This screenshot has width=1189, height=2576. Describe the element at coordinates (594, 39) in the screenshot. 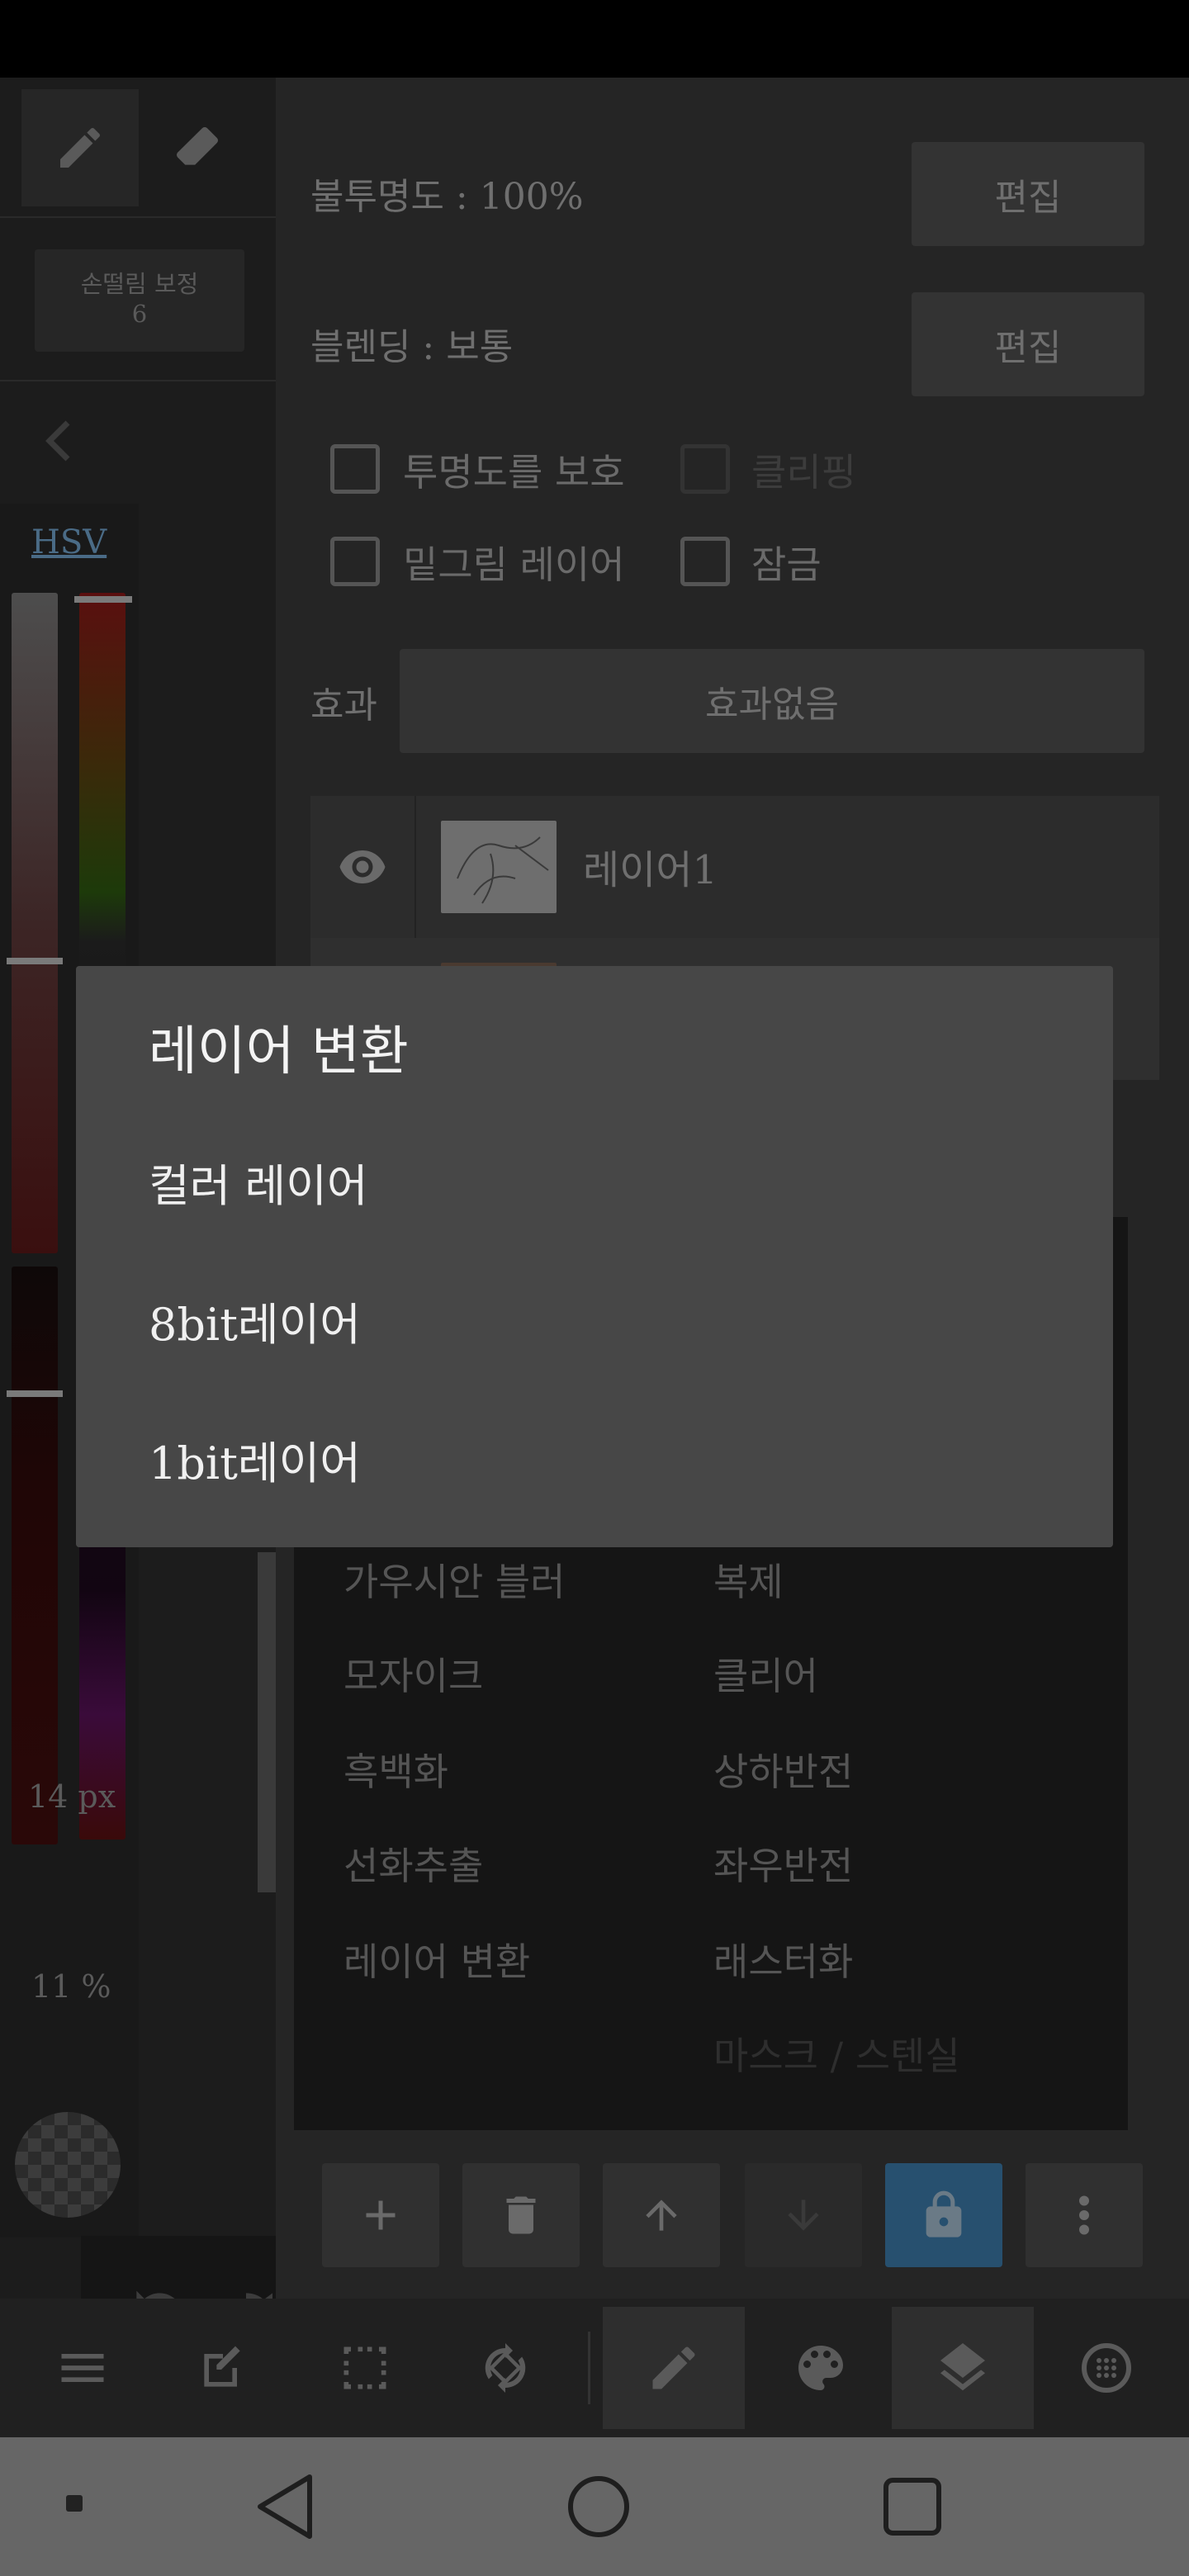

I see `status-bar` at that location.